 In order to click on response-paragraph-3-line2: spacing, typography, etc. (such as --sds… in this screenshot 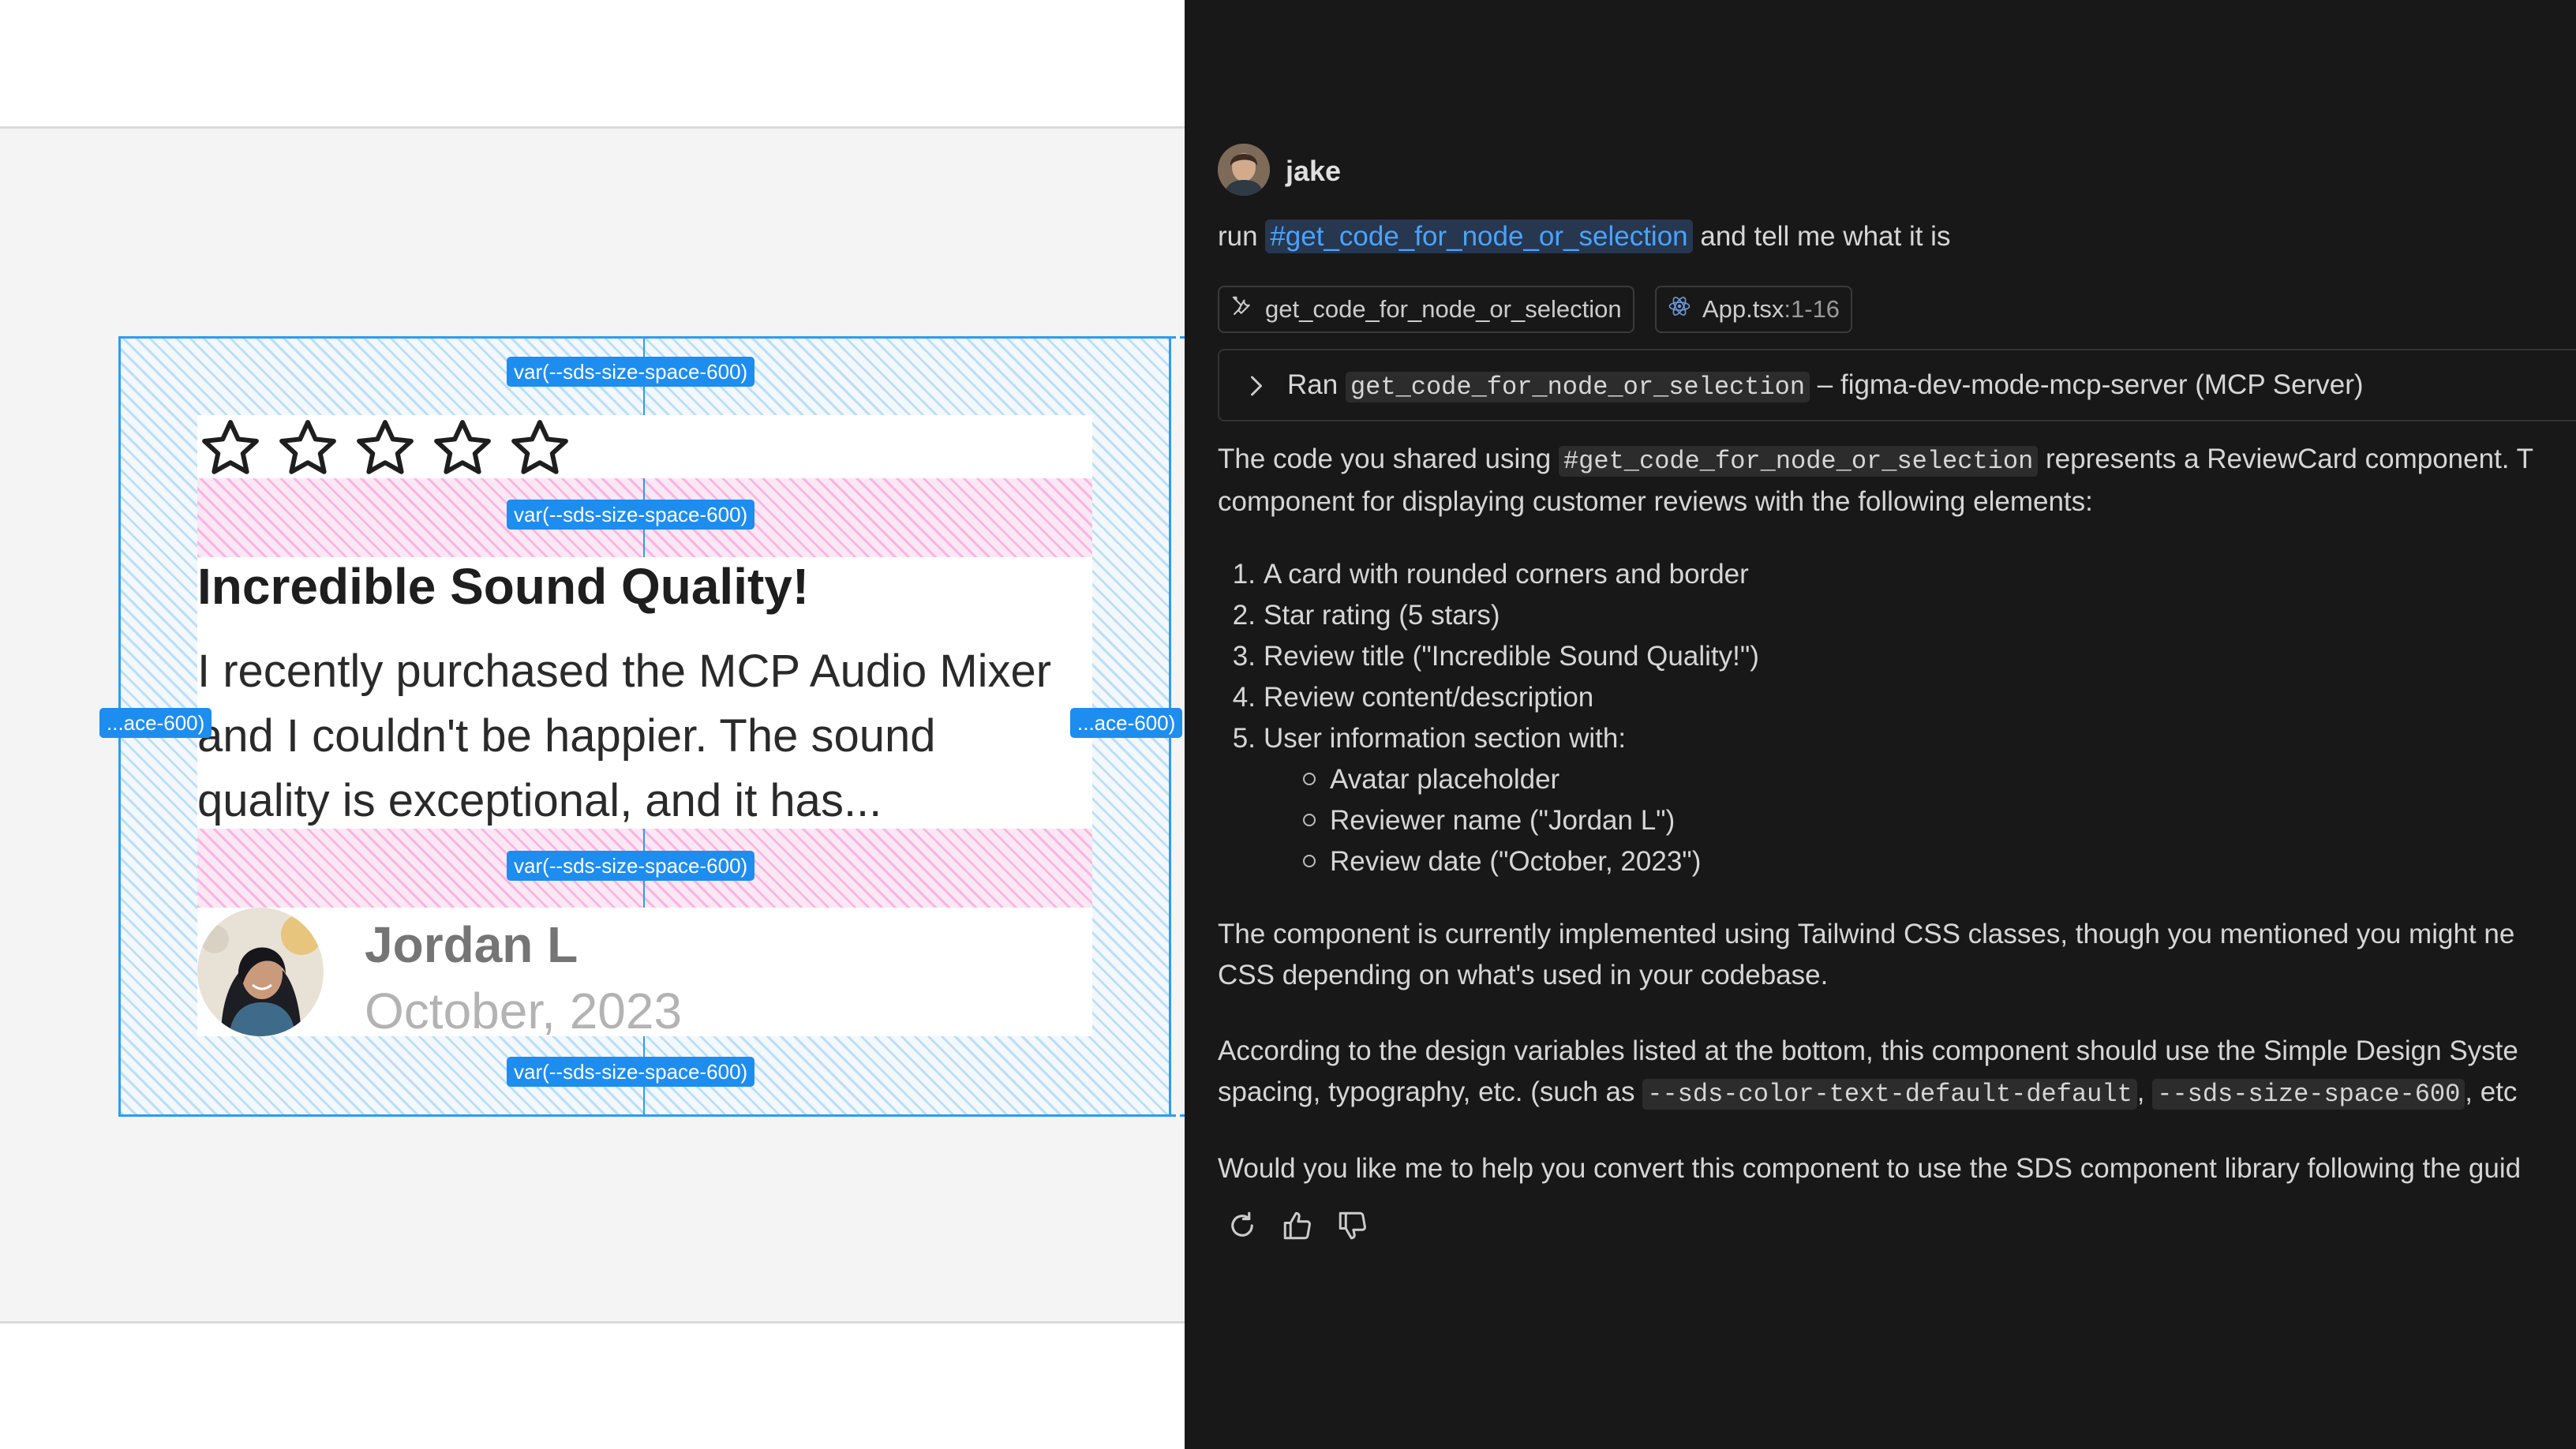, I will do `click(1867, 1093)`.